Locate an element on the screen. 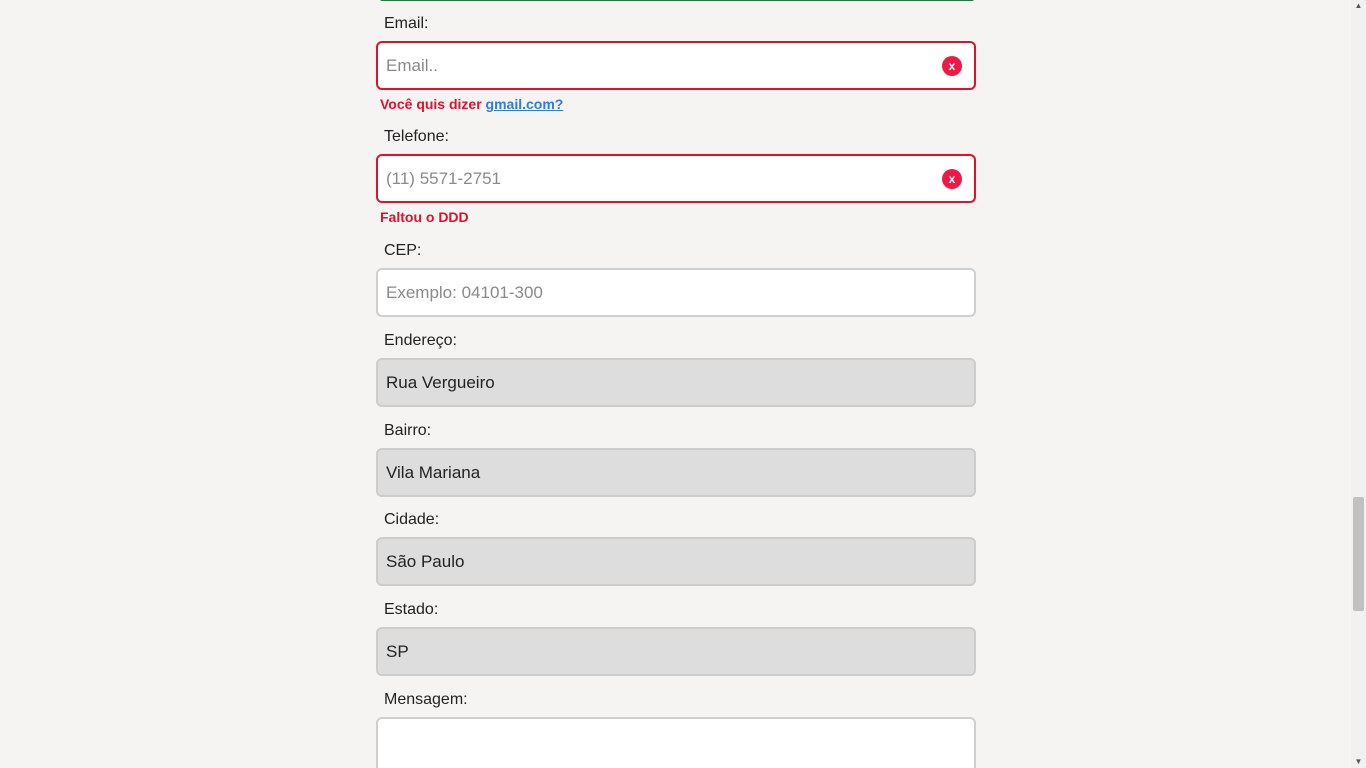  clear-email-icon: x is located at coordinates (952, 66).